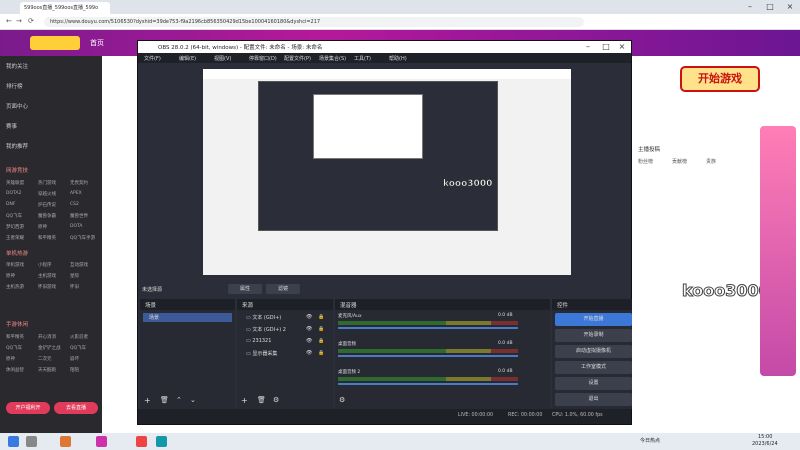 Image resolution: width=800 pixels, height=450 pixels. Describe the element at coordinates (79, 265) in the screenshot. I see `sidebar-category: 互动游戏` at that location.